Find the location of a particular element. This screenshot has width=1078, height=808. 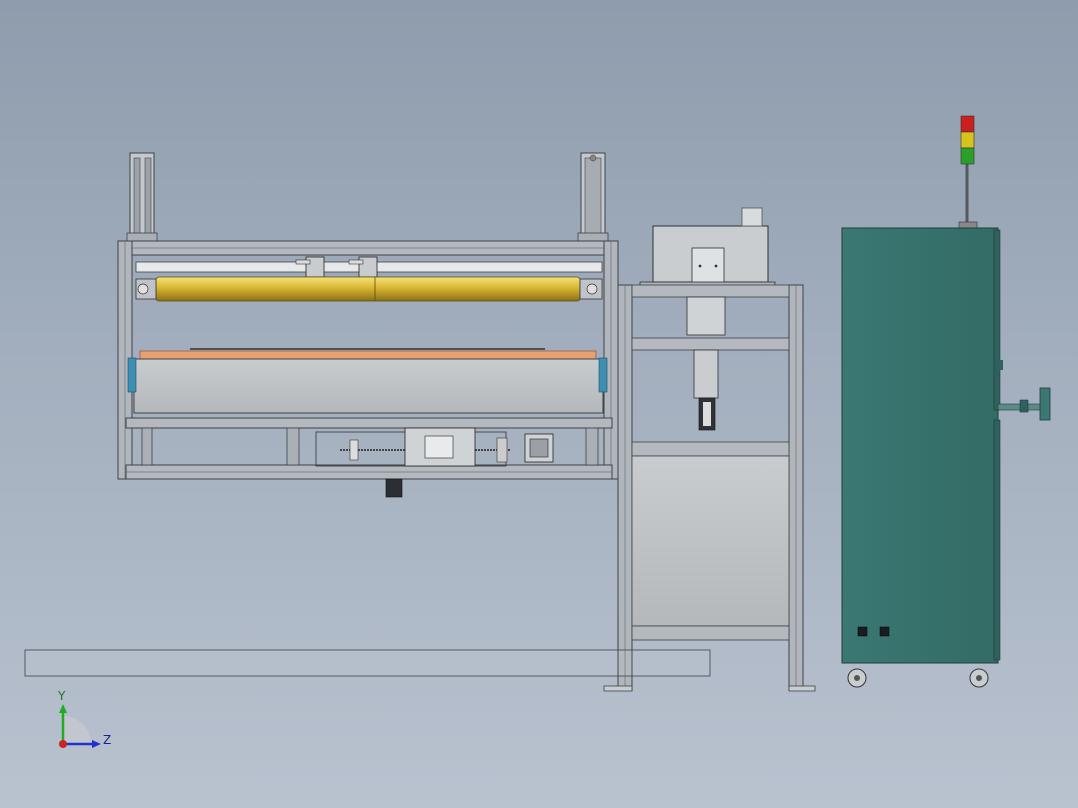

control-cabinet is located at coordinates (946, 401).